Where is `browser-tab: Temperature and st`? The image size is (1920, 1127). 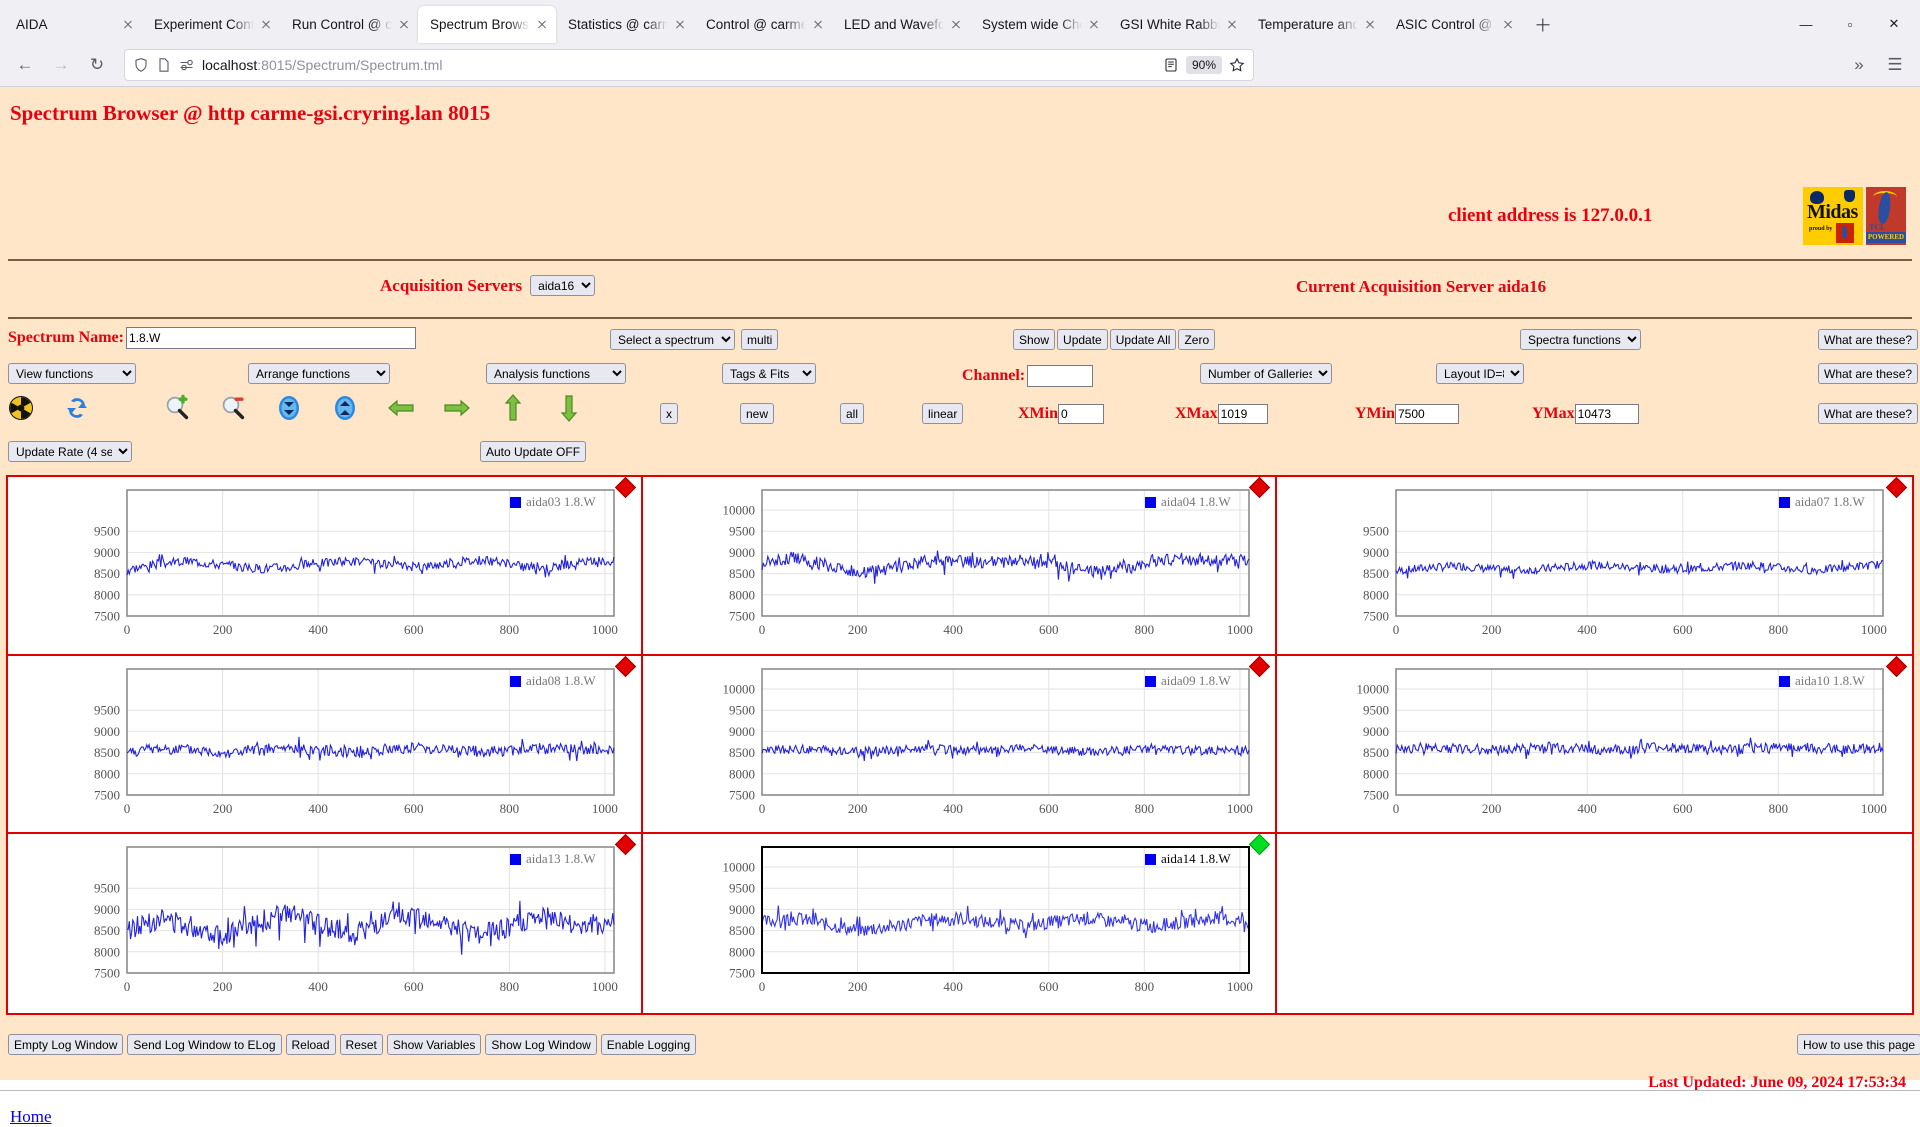
browser-tab: Temperature and st is located at coordinates (1315, 24).